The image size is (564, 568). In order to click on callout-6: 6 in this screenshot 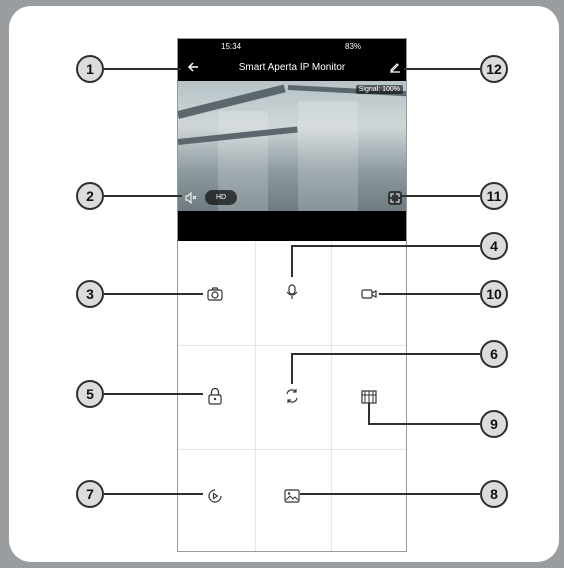, I will do `click(494, 354)`.